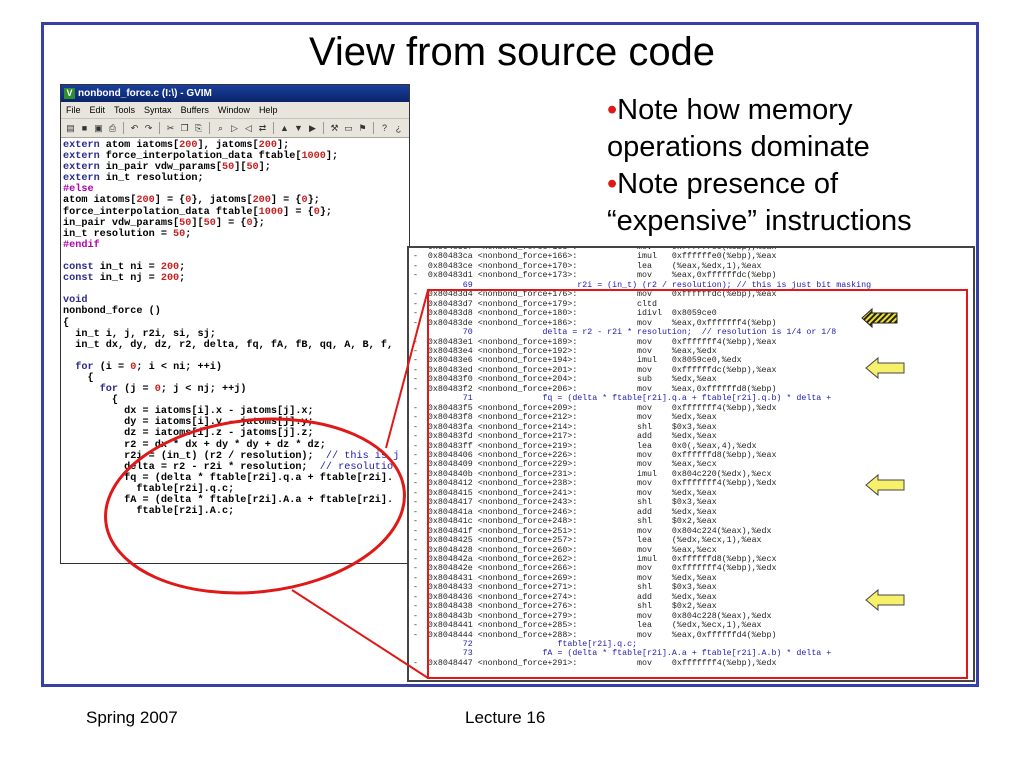 Image resolution: width=1024 pixels, height=768 pixels. What do you see at coordinates (407, 369) in the screenshot?
I see `connector-line-top` at bounding box center [407, 369].